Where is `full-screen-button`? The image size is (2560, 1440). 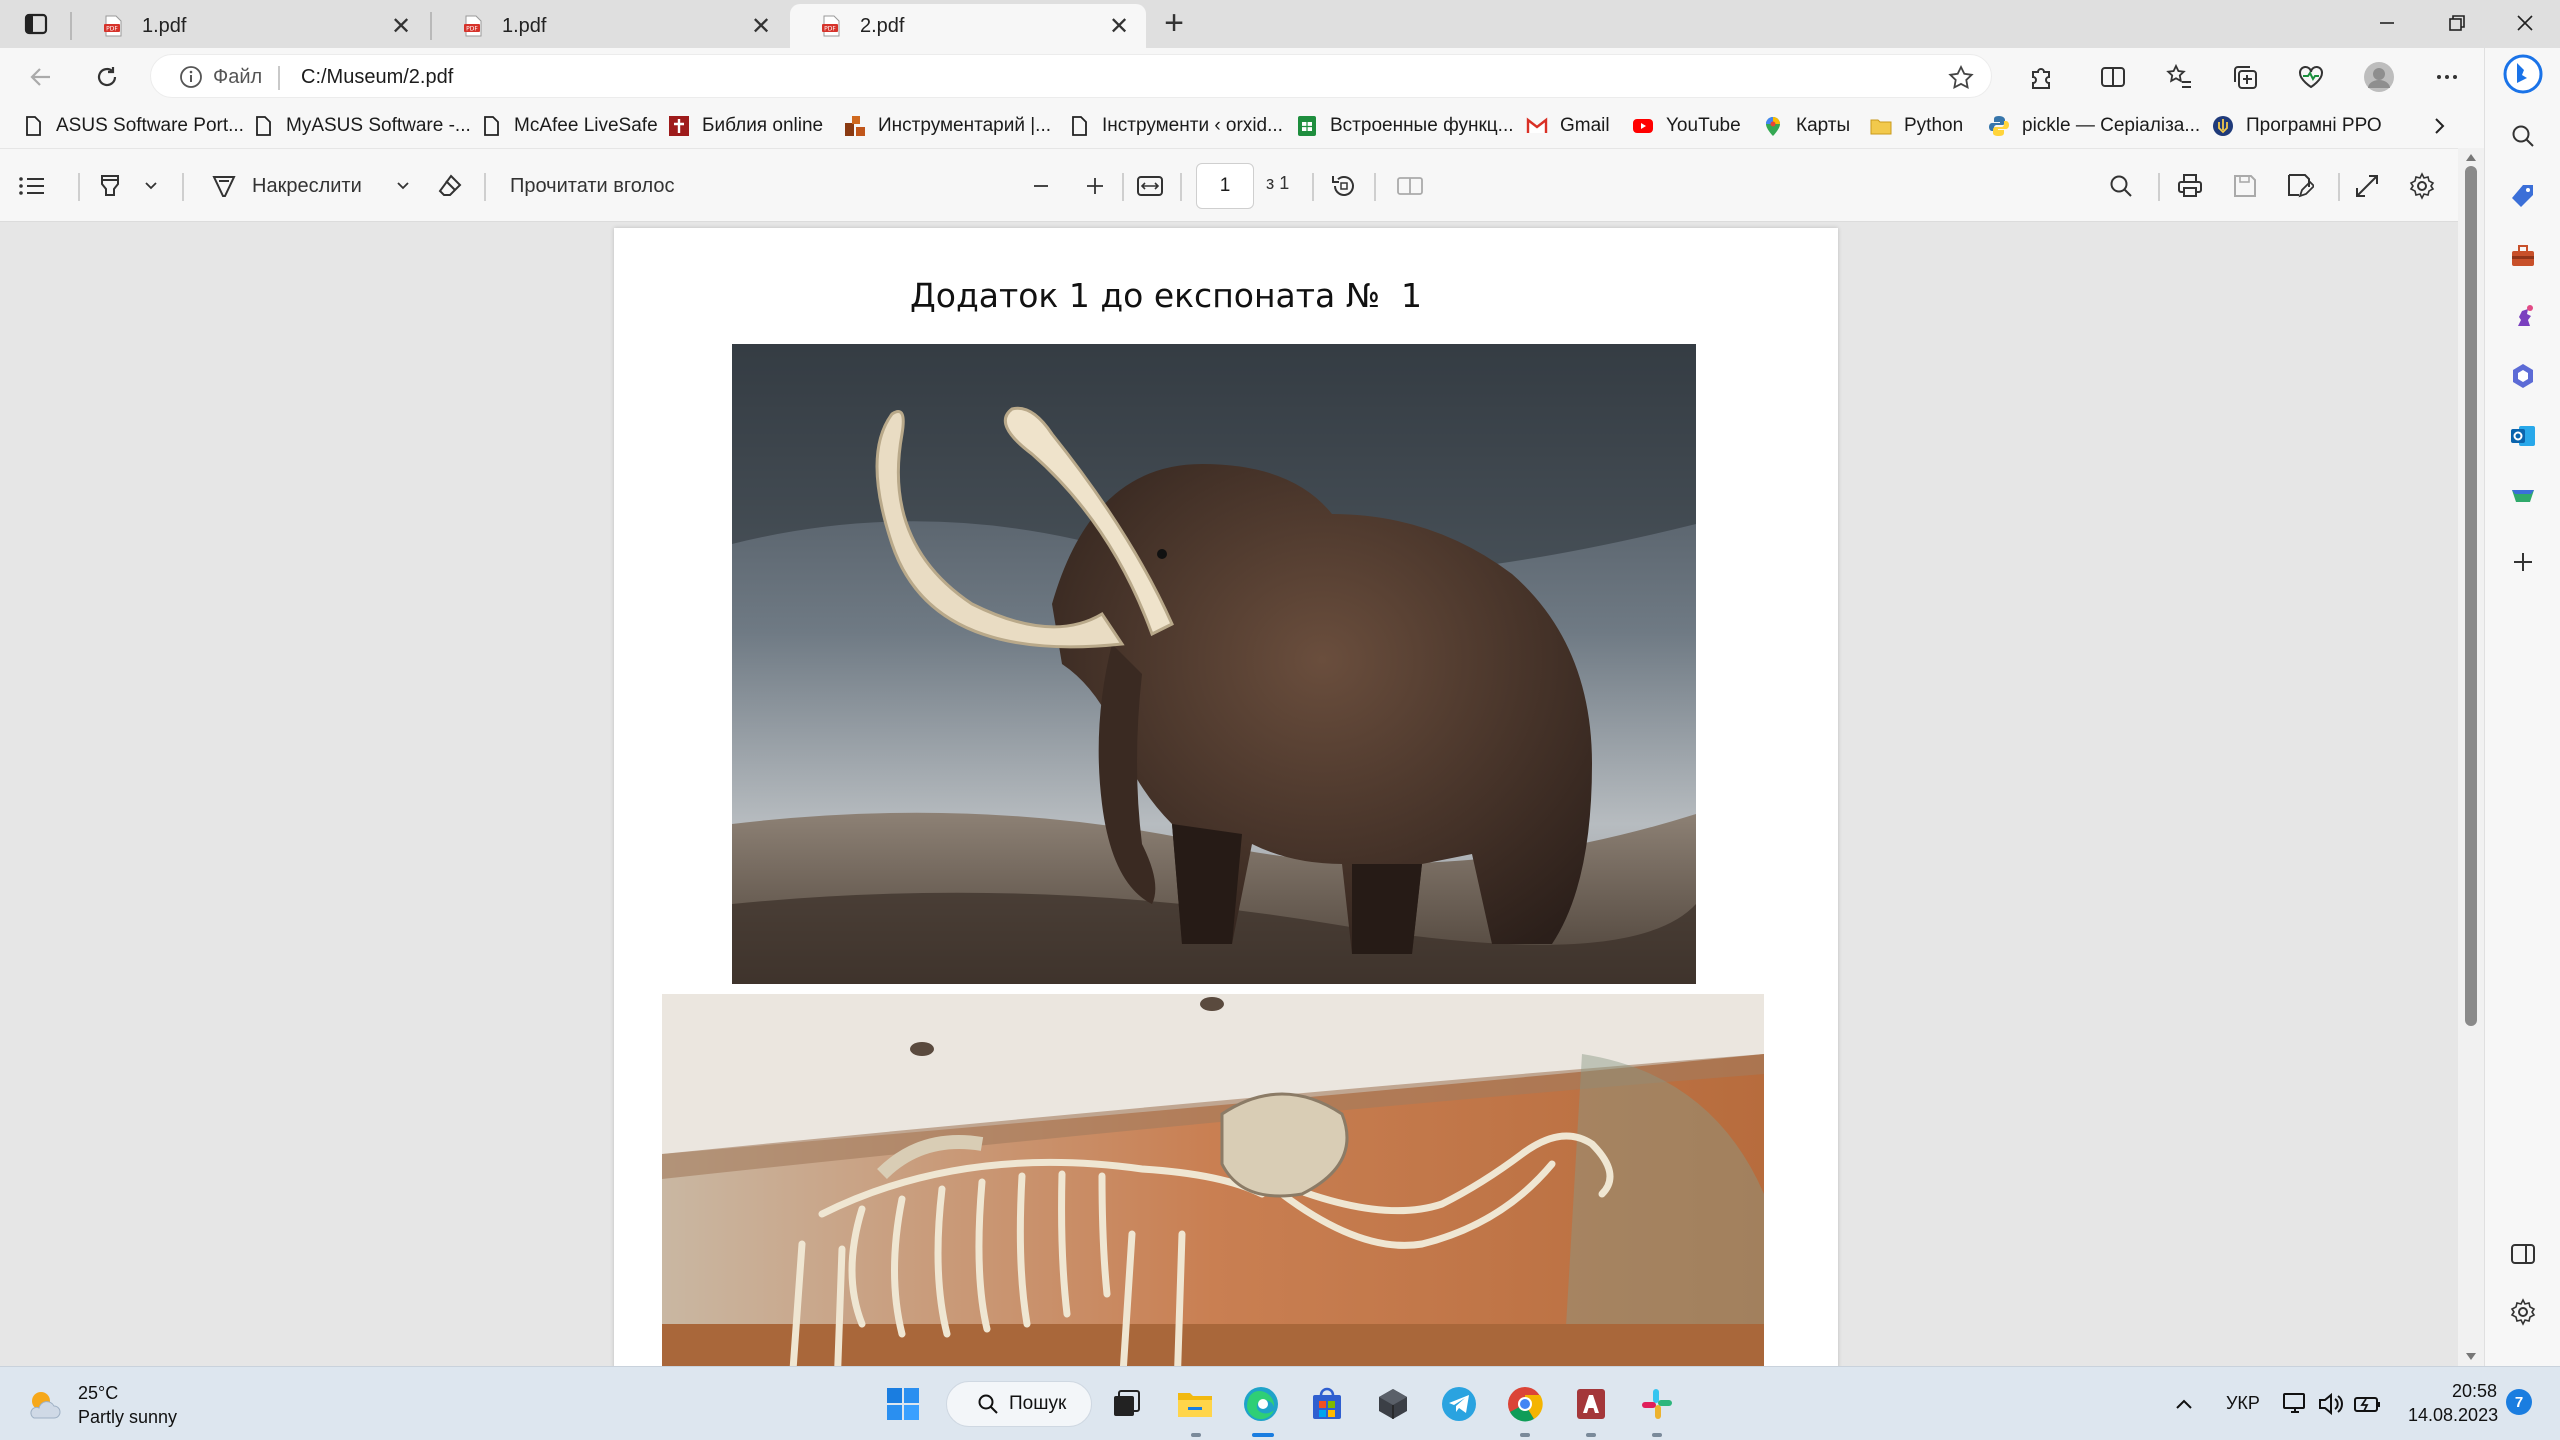 full-screen-button is located at coordinates (2367, 186).